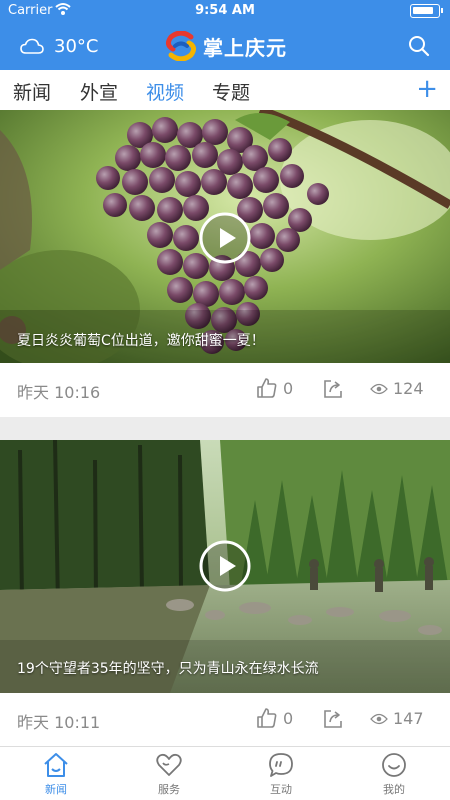 This screenshot has height=800, width=450. I want to click on tab-news: 新闻, so click(32, 91).